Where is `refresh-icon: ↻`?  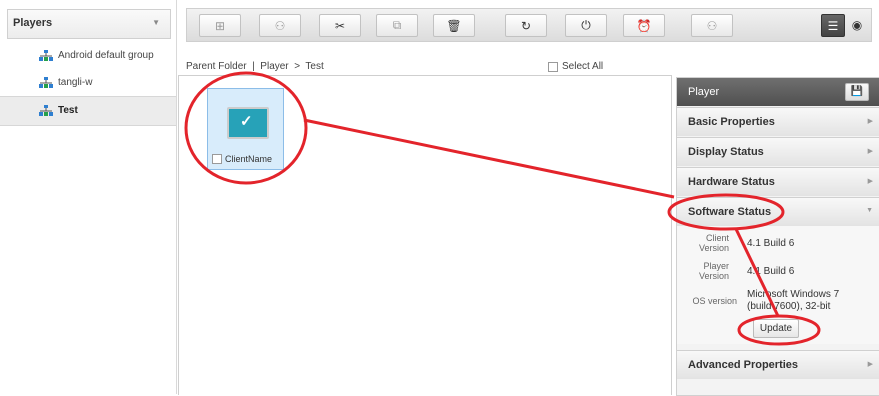
refresh-icon: ↻ is located at coordinates (526, 25).